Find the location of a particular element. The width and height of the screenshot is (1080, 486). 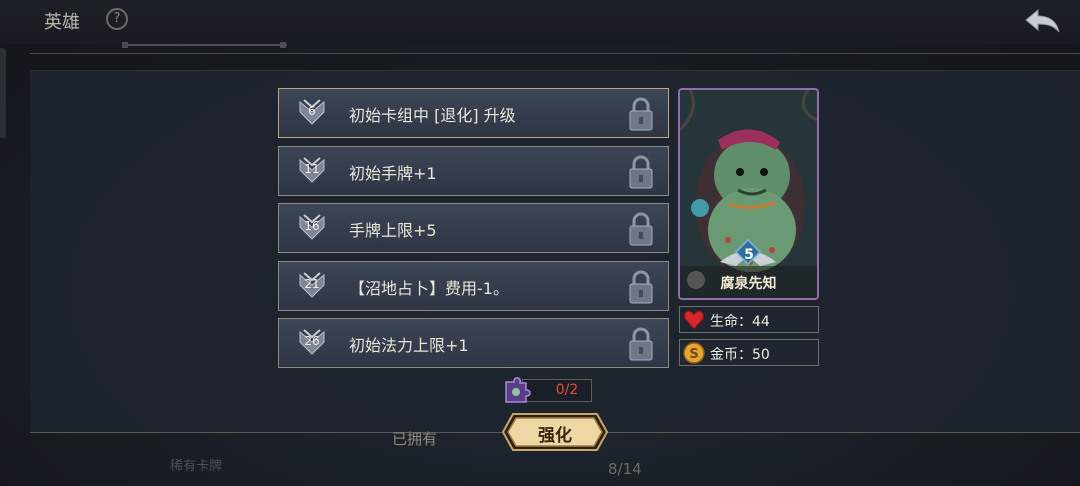

bottom-hint: 稀有卡牌 is located at coordinates (196, 466).